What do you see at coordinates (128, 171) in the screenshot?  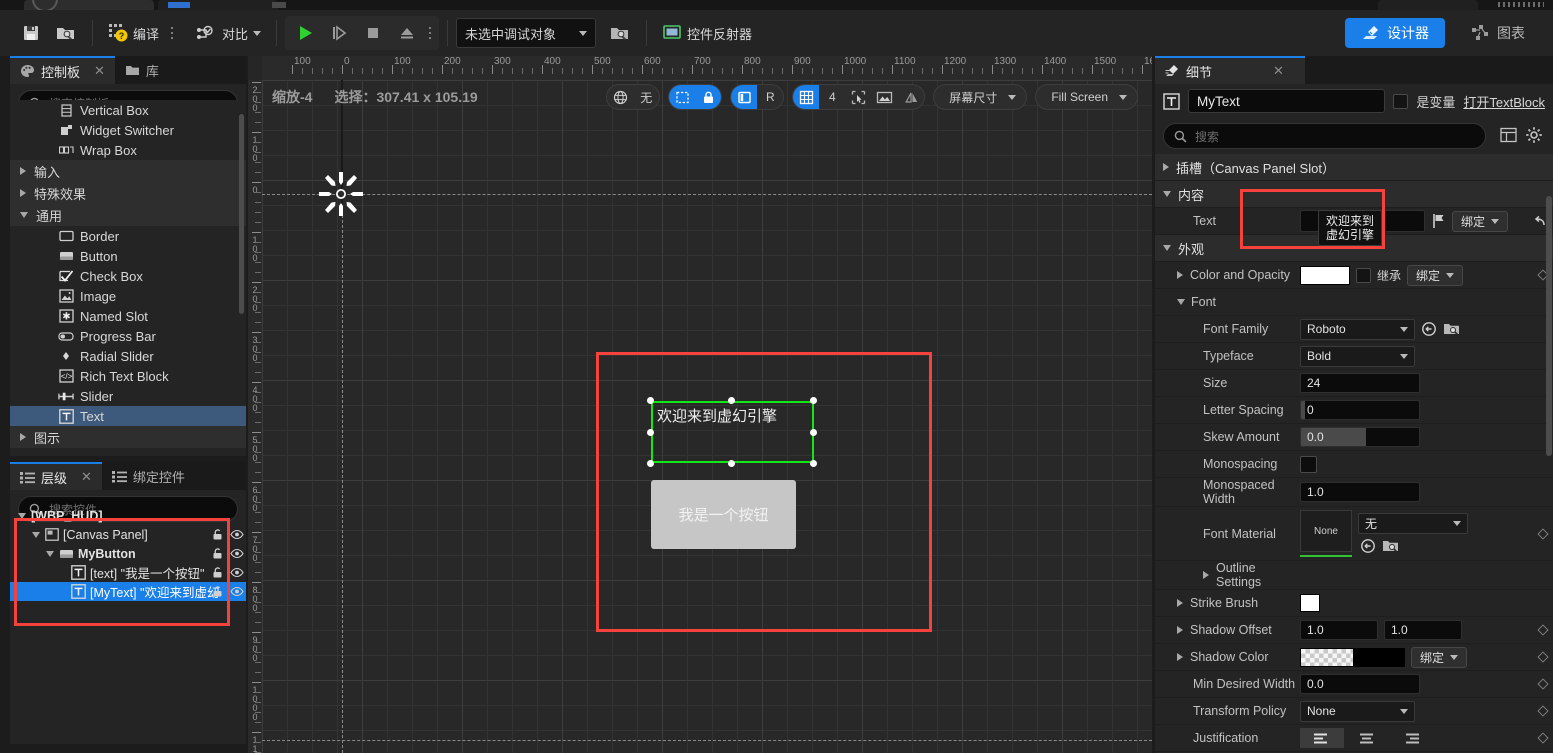 I see `palette-category-3: 输入` at bounding box center [128, 171].